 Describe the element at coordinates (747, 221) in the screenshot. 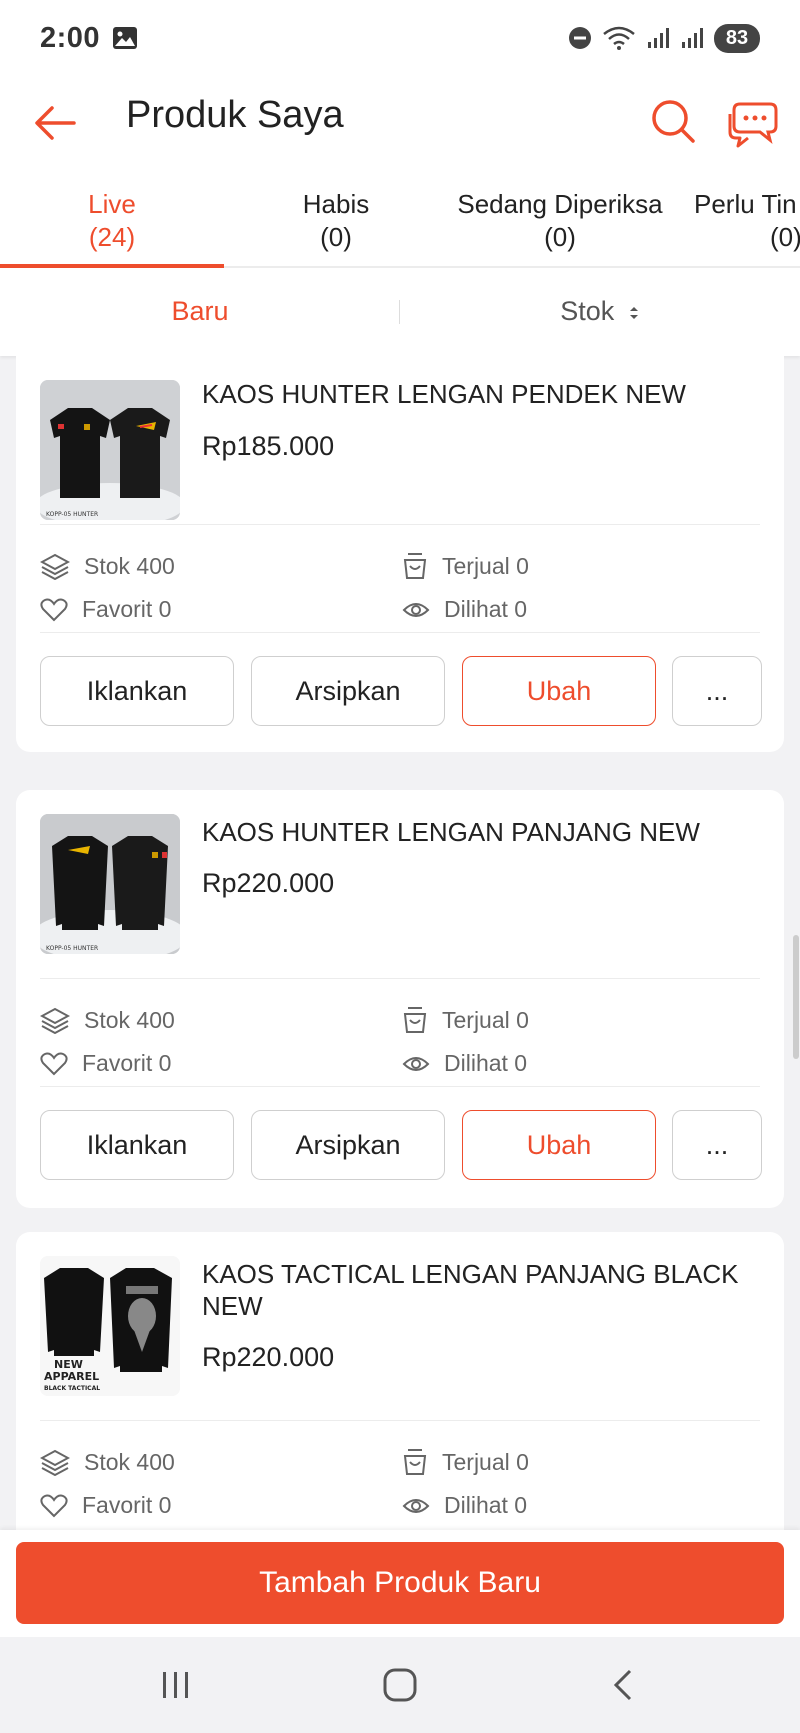

I see `tab-perlu-tindakan: Perlu Tin (0)` at that location.